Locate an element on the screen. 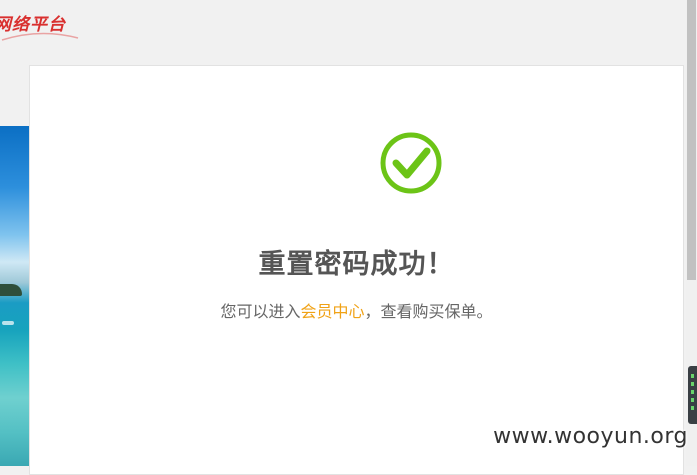  watermark-text: www.wooyun.org is located at coordinates (590, 436).